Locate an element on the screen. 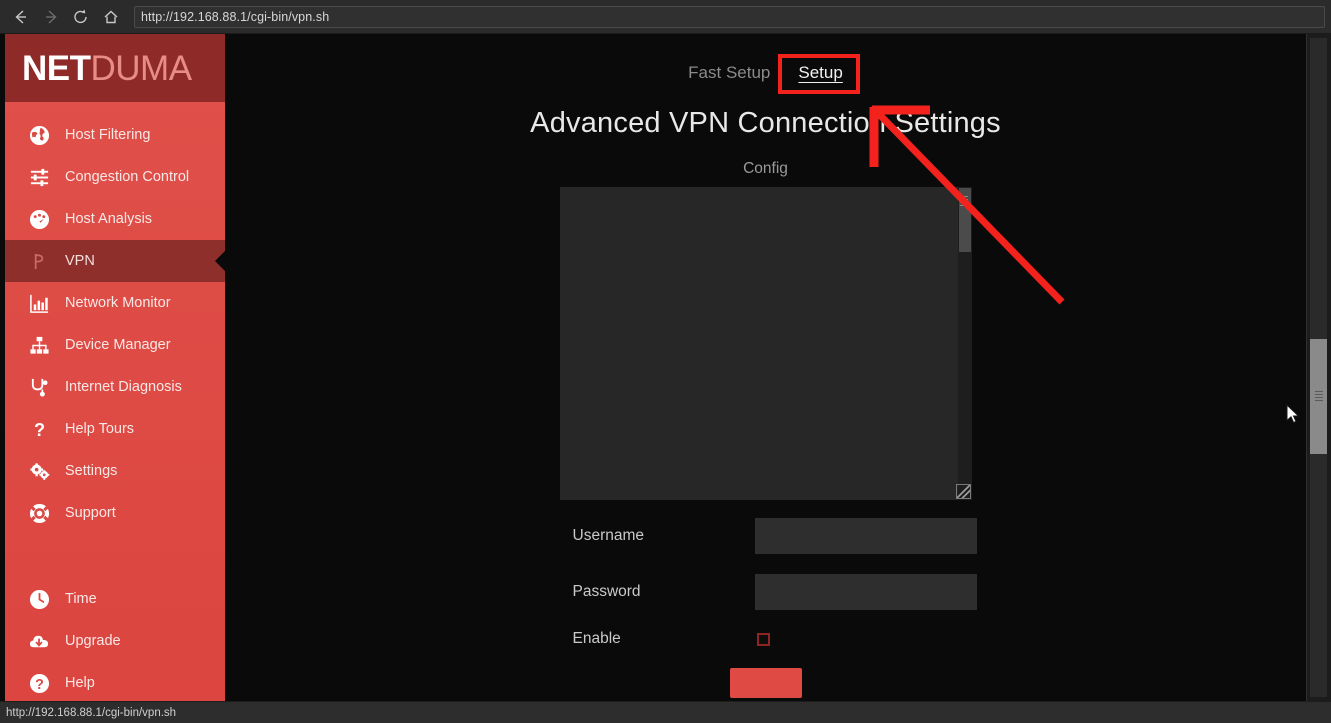 Image resolution: width=1331 pixels, height=723 pixels. submit-row is located at coordinates (765, 683).